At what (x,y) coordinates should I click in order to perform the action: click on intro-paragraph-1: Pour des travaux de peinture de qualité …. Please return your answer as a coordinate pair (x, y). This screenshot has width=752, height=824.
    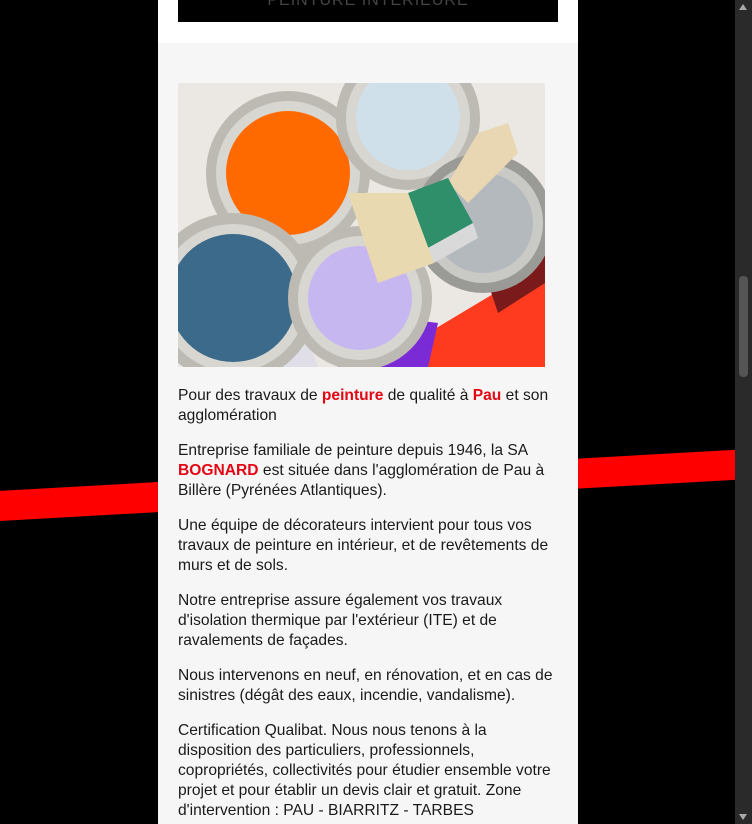
    Looking at the image, I should click on (370, 406).